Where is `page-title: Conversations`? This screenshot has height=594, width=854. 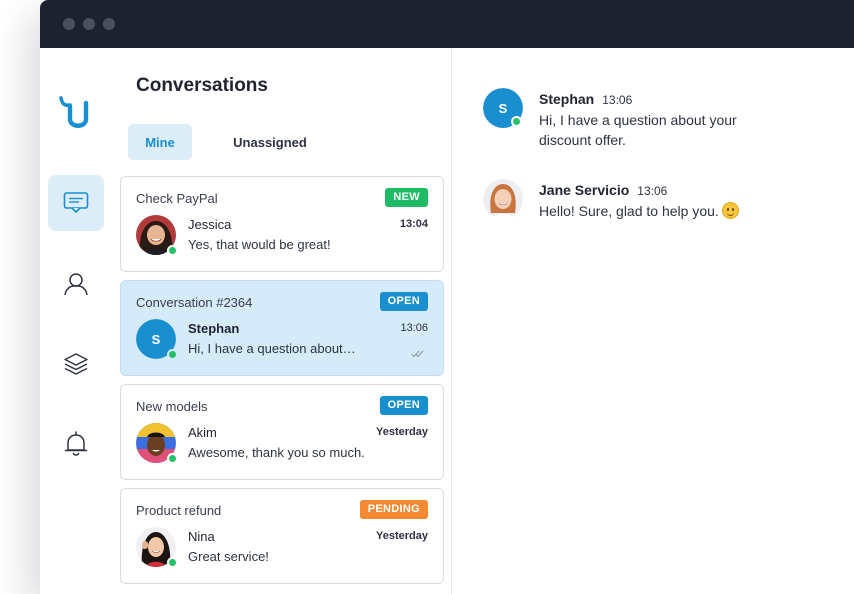 page-title: Conversations is located at coordinates (202, 85).